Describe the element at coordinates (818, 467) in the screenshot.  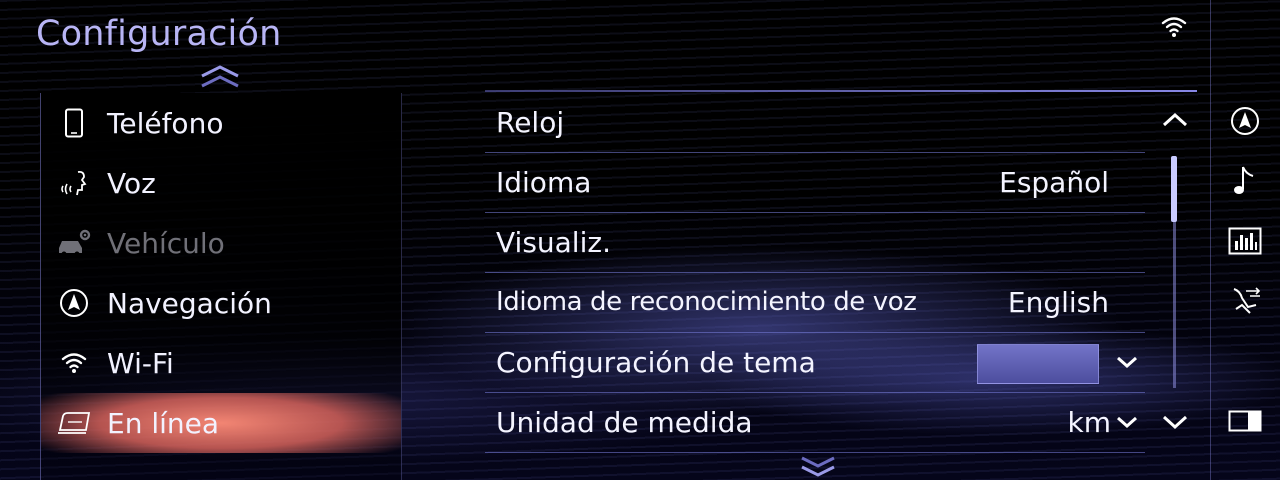
I see `page-scroll-down-icon` at that location.